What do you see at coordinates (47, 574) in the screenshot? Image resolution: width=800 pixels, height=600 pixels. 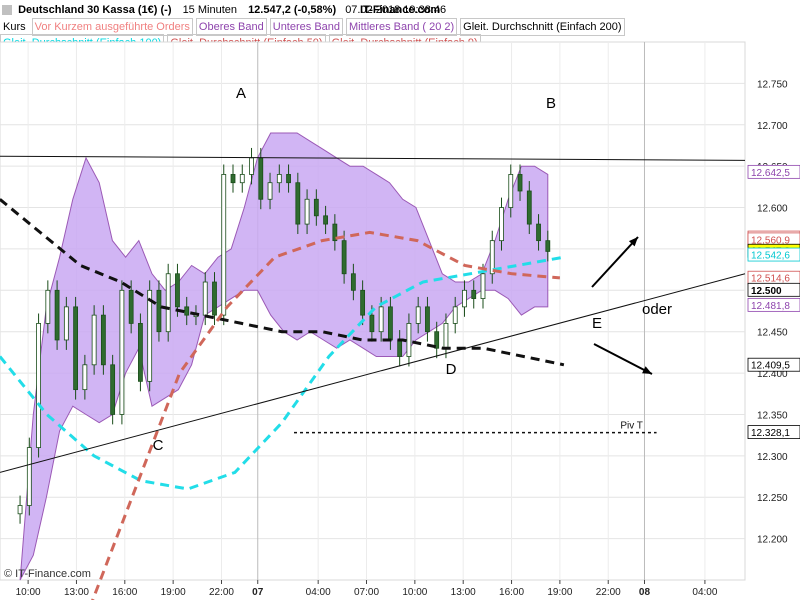 I see `copyright-label: © IT-Finance.com` at bounding box center [47, 574].